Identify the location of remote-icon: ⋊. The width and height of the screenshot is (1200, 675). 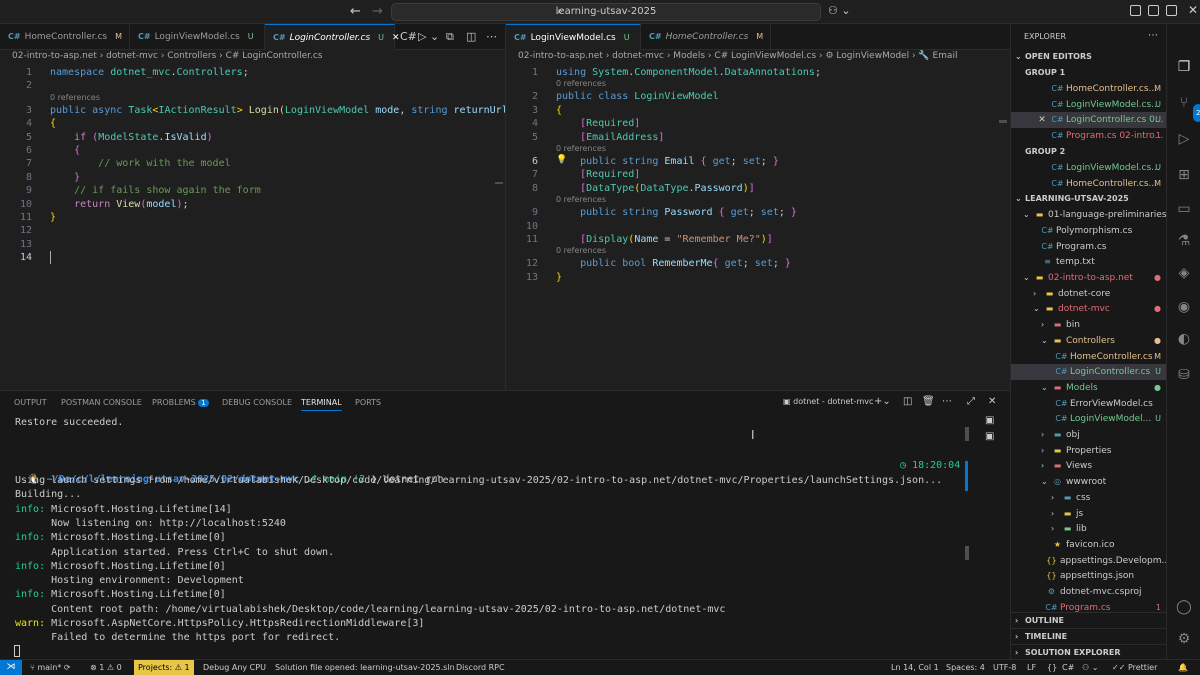
(11, 667).